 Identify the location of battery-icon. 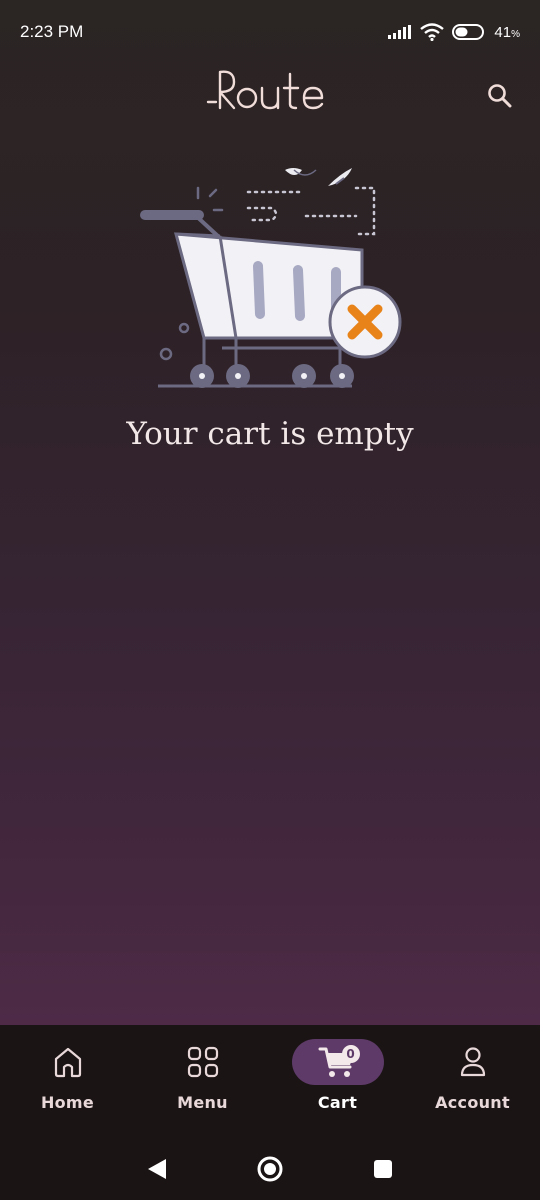
(468, 32).